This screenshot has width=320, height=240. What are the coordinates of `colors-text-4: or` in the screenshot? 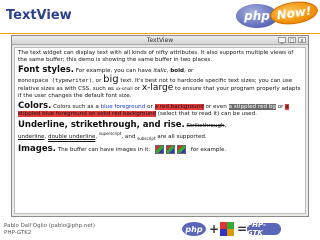 It's located at (280, 107).